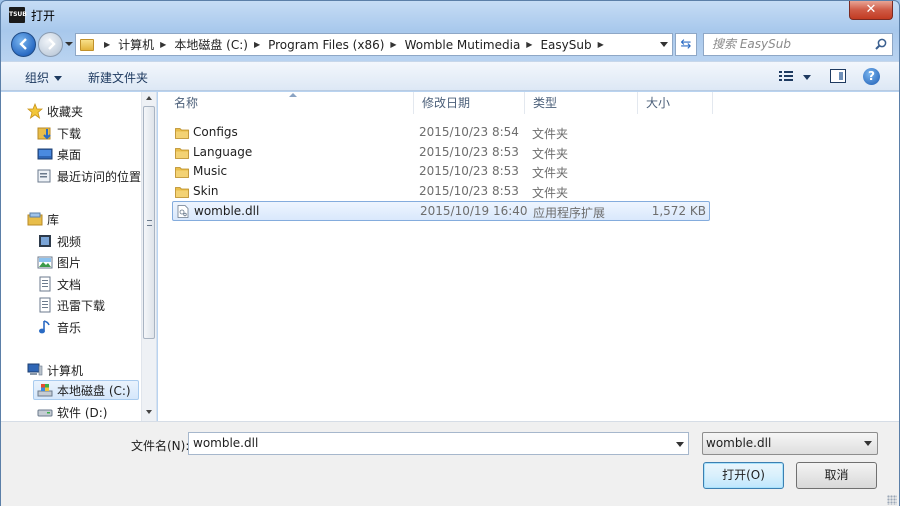  Describe the element at coordinates (69, 133) in the screenshot. I see `nav-label: 下载` at that location.